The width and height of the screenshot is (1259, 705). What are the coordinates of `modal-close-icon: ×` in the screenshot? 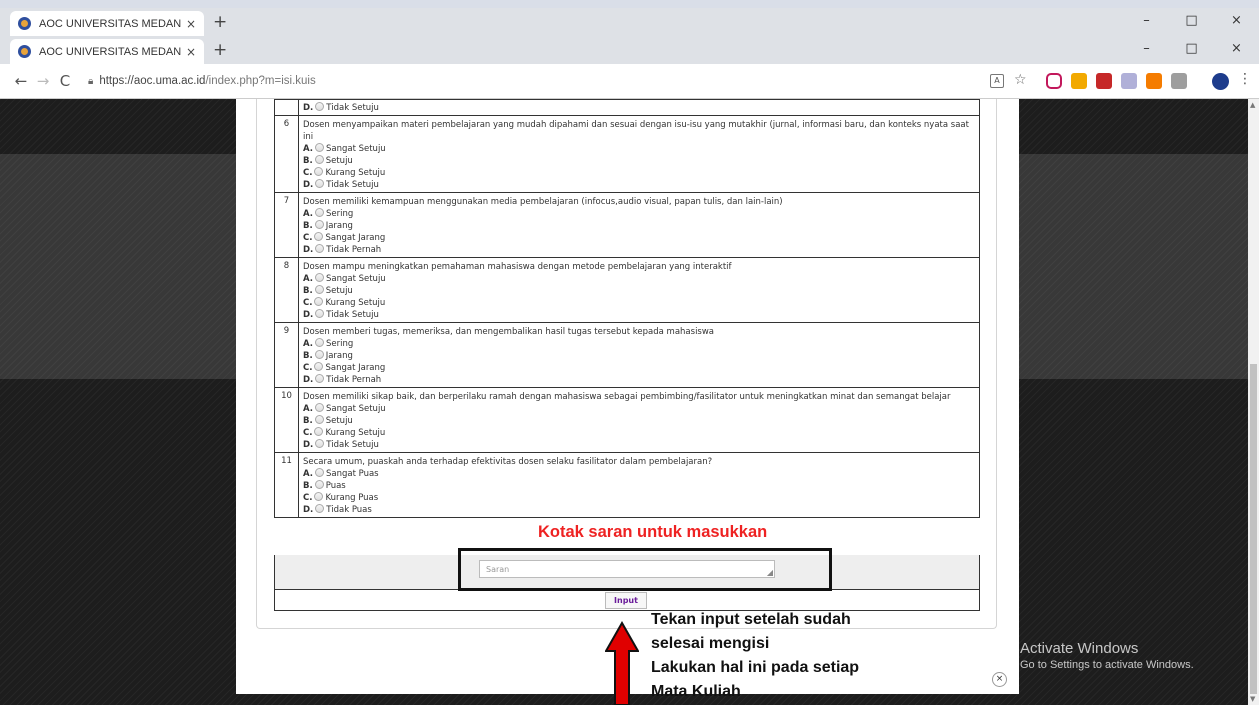 It's located at (999, 679).